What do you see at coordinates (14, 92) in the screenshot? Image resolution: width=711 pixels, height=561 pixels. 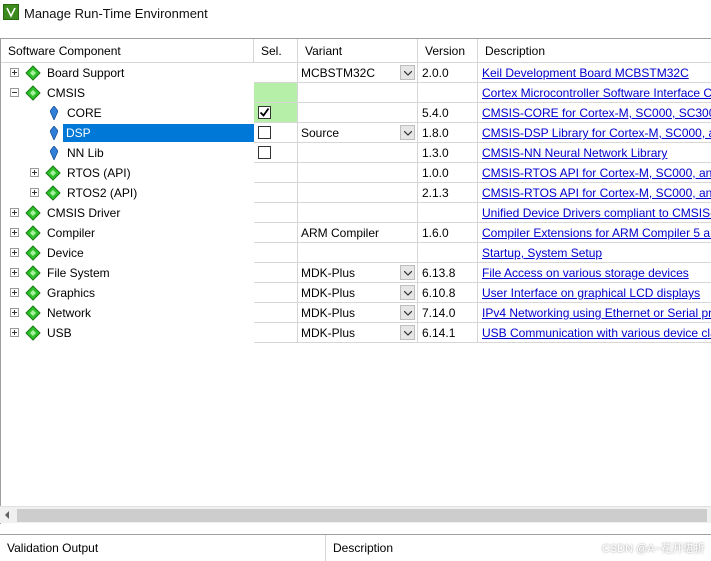 I see `collapse-icon` at bounding box center [14, 92].